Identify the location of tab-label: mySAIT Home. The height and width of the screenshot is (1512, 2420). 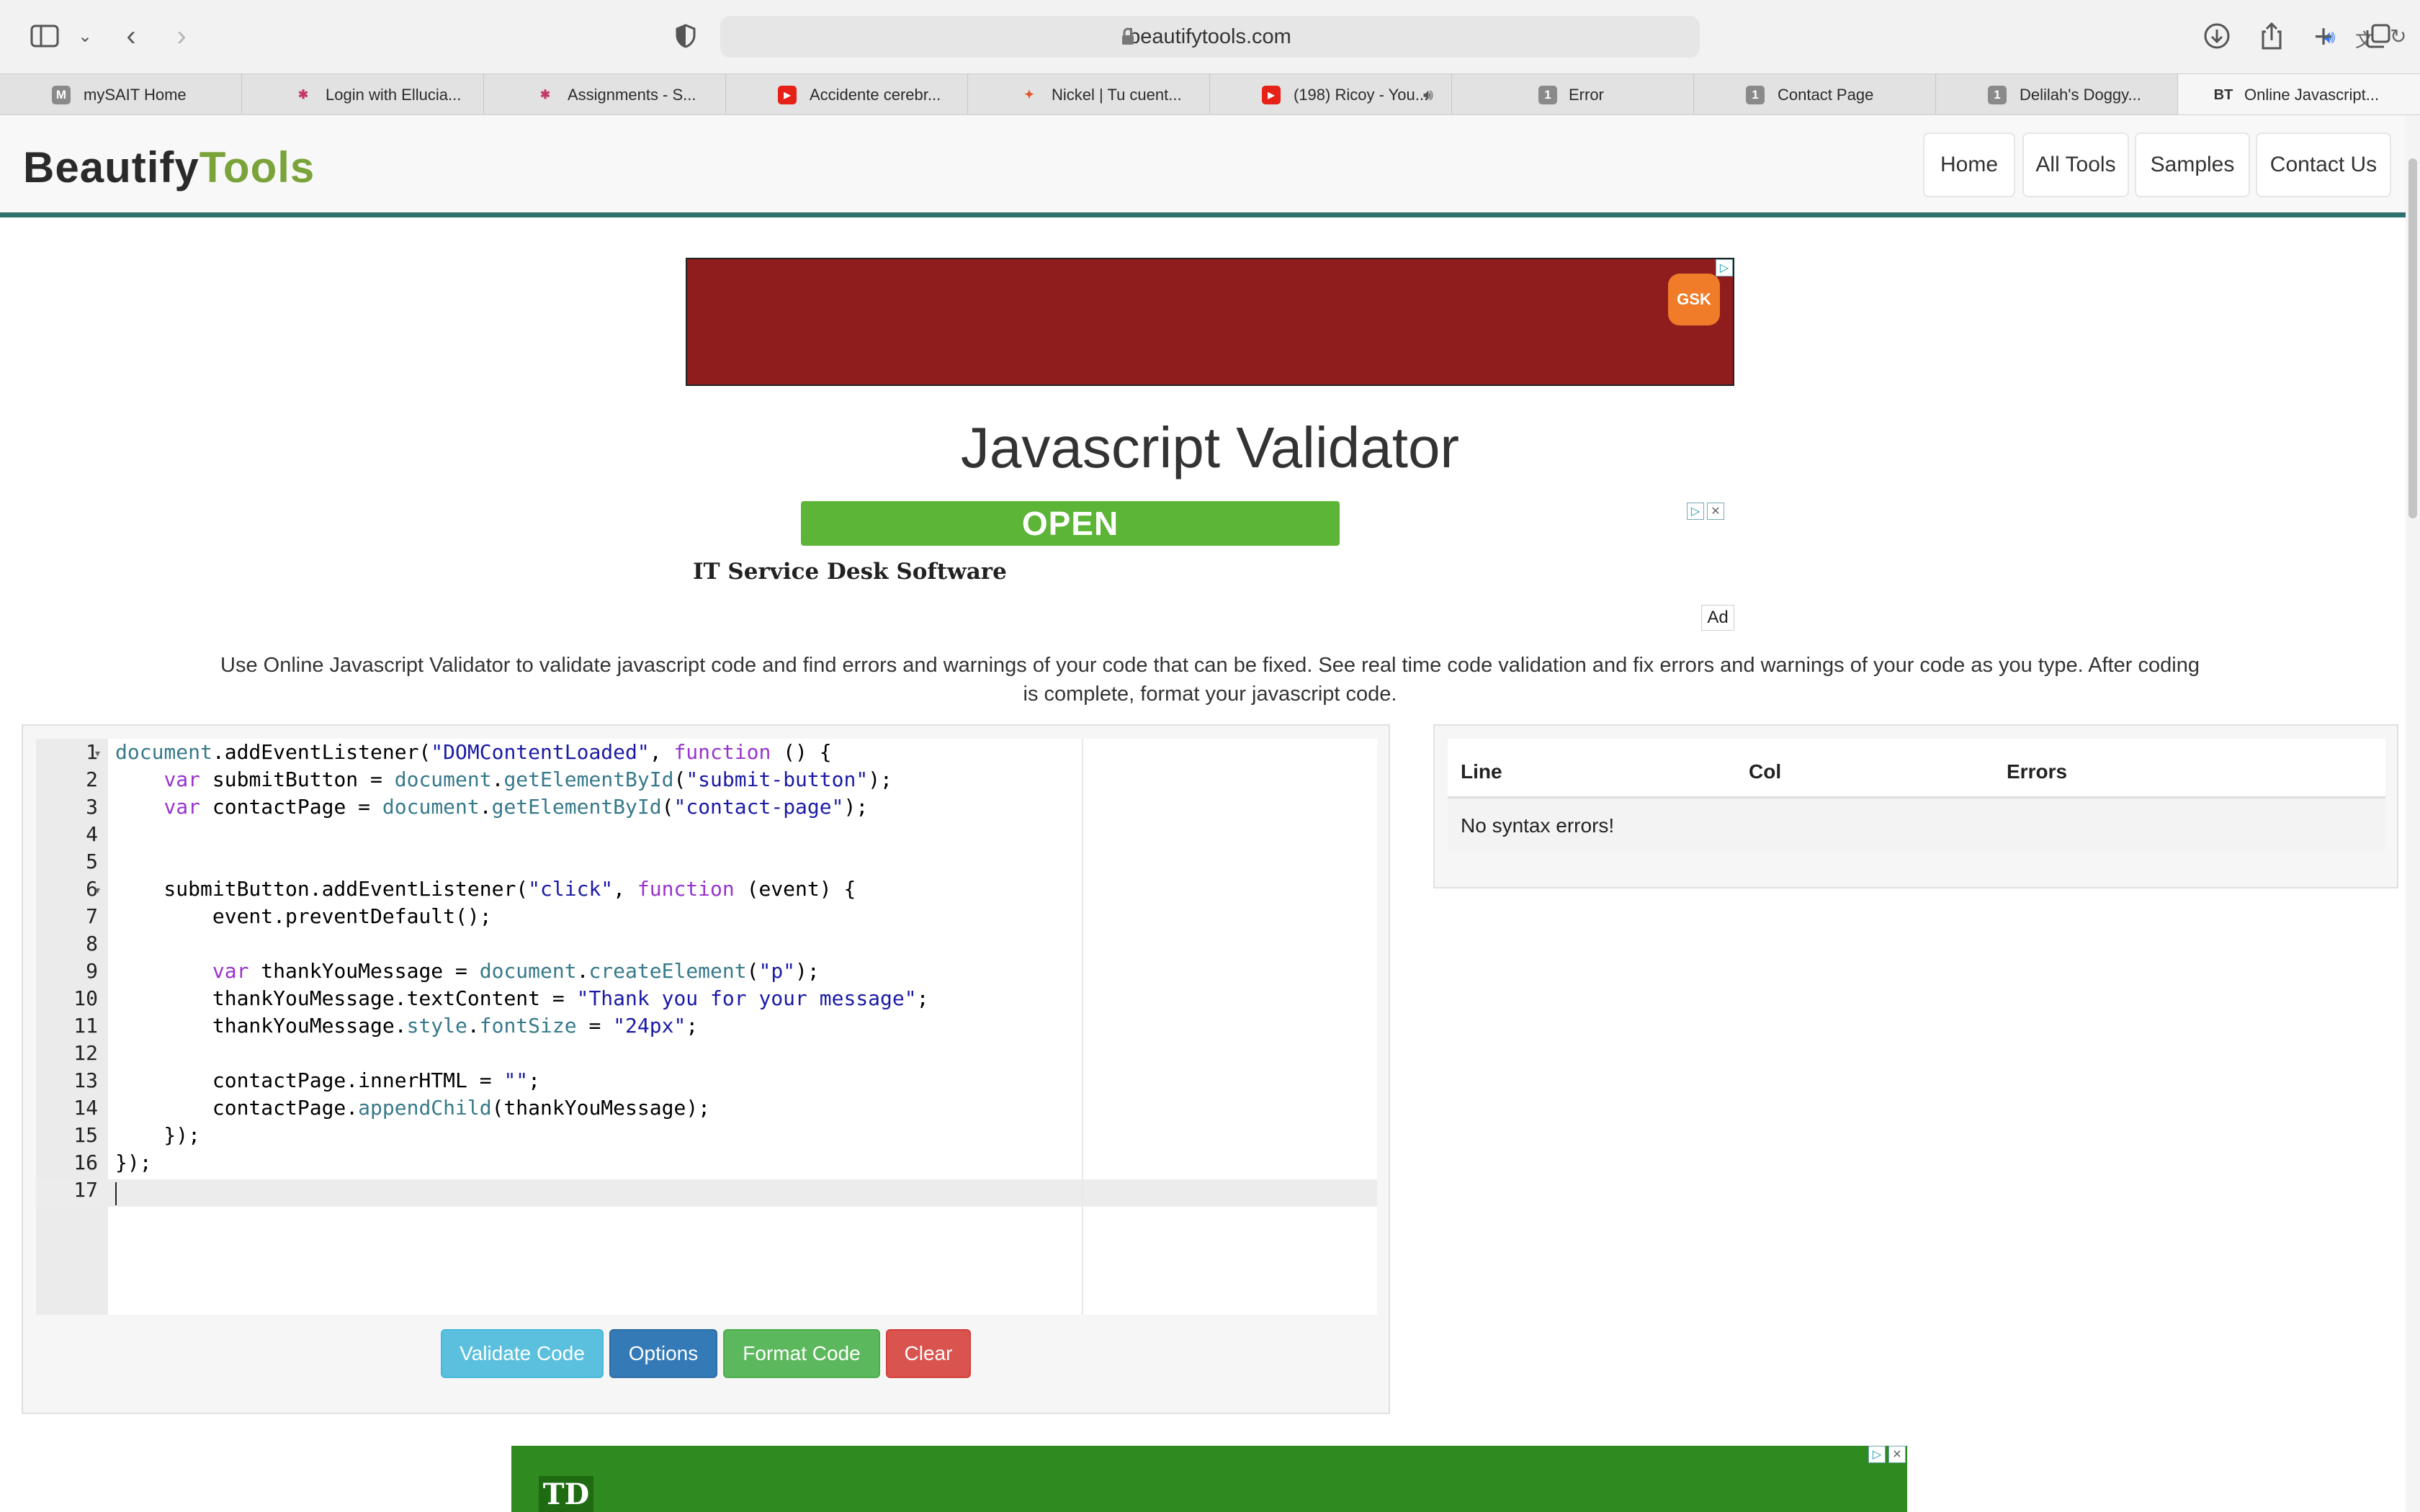
(135, 95).